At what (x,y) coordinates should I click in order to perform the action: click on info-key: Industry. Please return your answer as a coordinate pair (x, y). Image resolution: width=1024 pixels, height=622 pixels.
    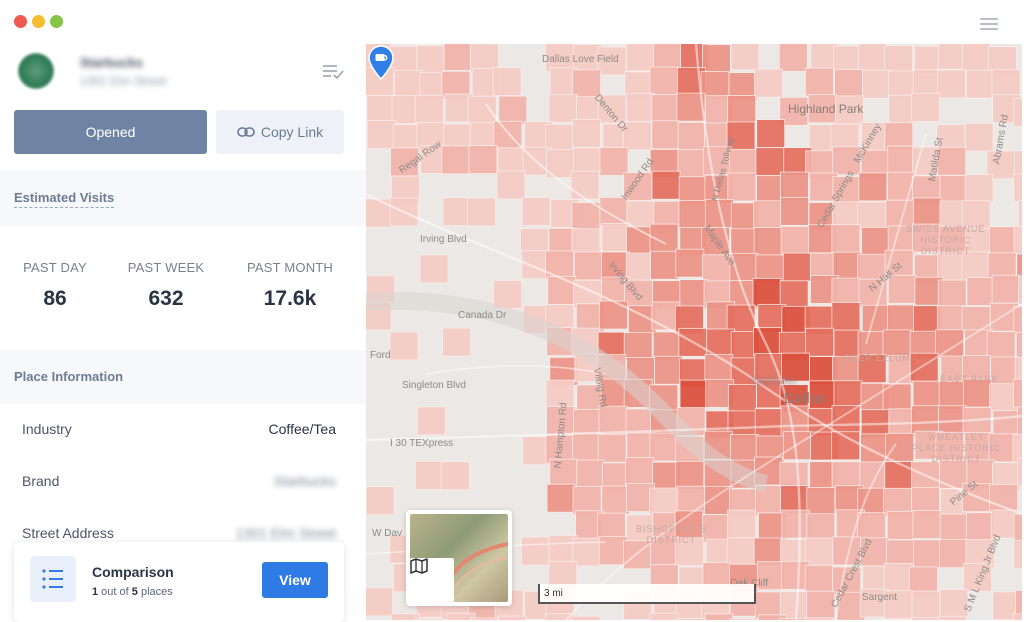
    Looking at the image, I should click on (47, 429).